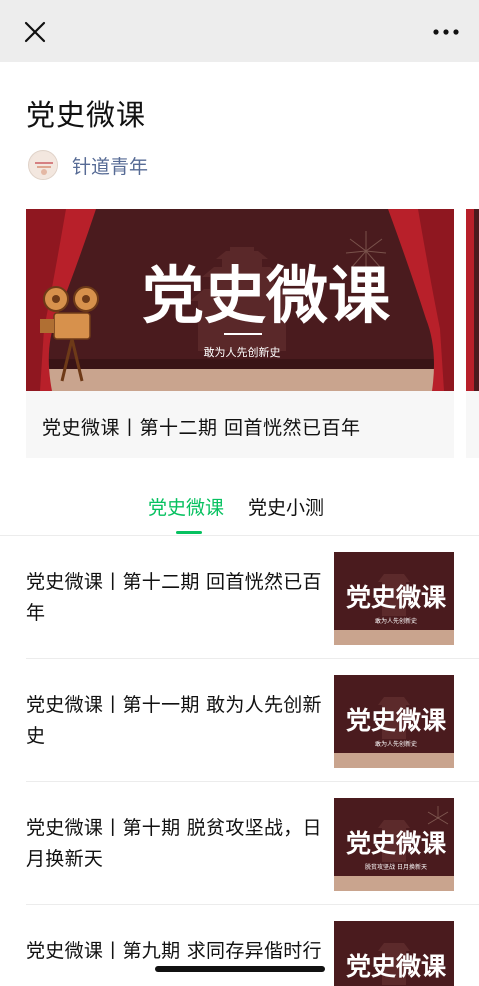 The width and height of the screenshot is (479, 986). What do you see at coordinates (176, 951) in the screenshot?
I see `list-item-title: 党史微课丨第九期 求同存异偕时行` at bounding box center [176, 951].